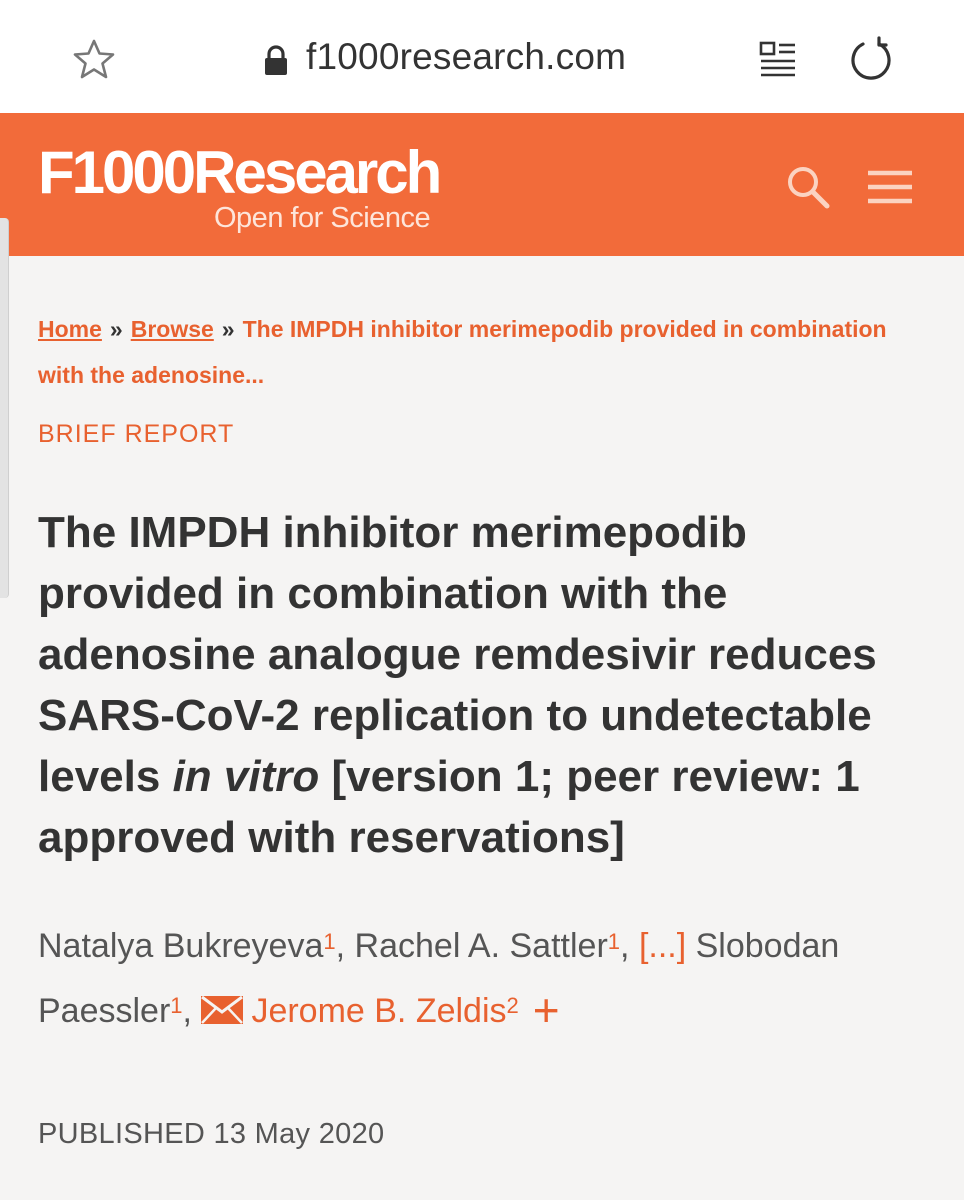 This screenshot has width=964, height=1200. Describe the element at coordinates (871, 59) in the screenshot. I see `reload-icon` at that location.